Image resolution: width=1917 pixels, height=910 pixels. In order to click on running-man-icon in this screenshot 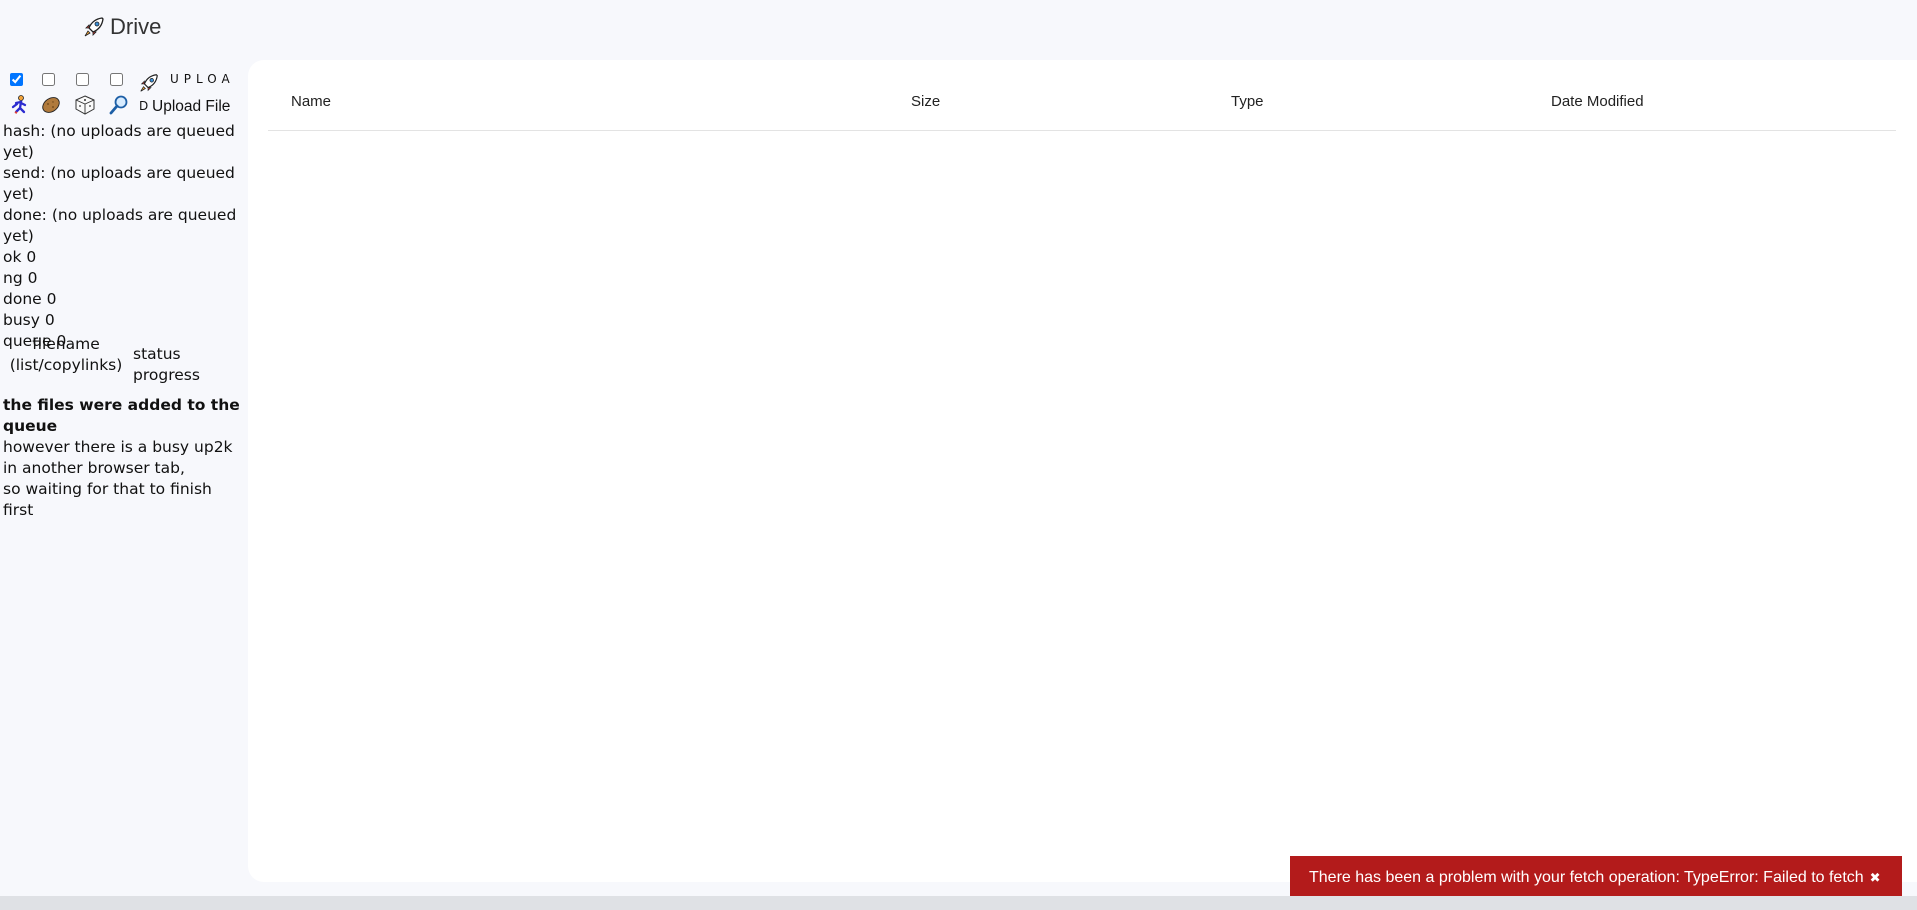, I will do `click(19, 104)`.